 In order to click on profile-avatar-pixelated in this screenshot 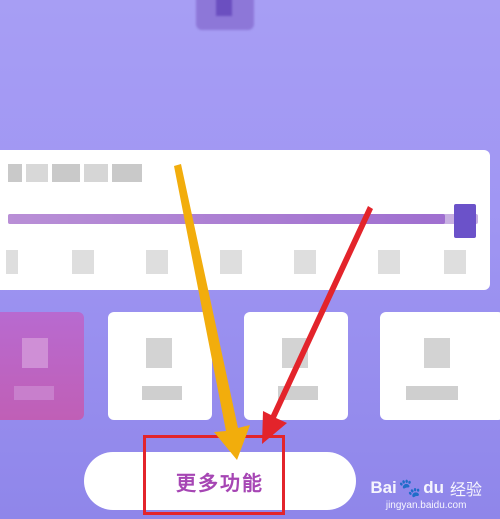, I will do `click(225, 15)`.